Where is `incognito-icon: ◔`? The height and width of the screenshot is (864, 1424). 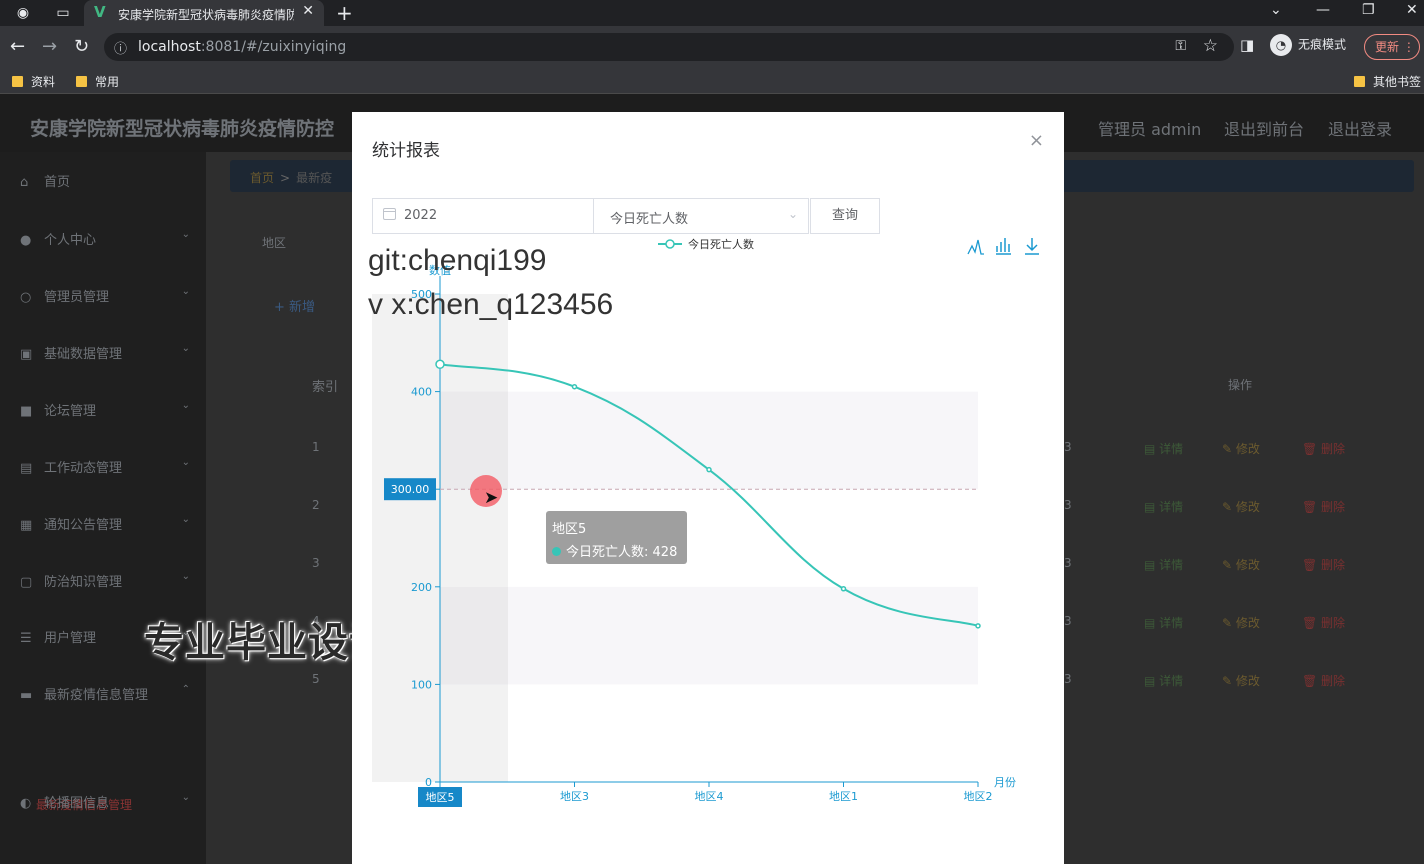
incognito-icon: ◔ is located at coordinates (1281, 45).